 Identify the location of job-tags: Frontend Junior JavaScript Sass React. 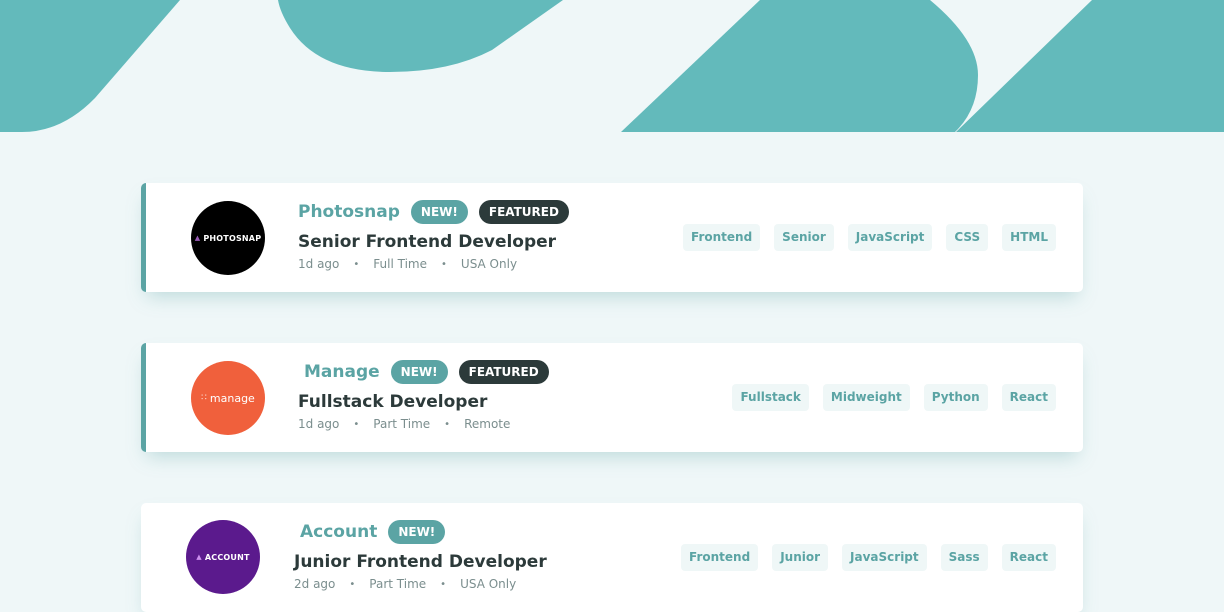
(861, 557).